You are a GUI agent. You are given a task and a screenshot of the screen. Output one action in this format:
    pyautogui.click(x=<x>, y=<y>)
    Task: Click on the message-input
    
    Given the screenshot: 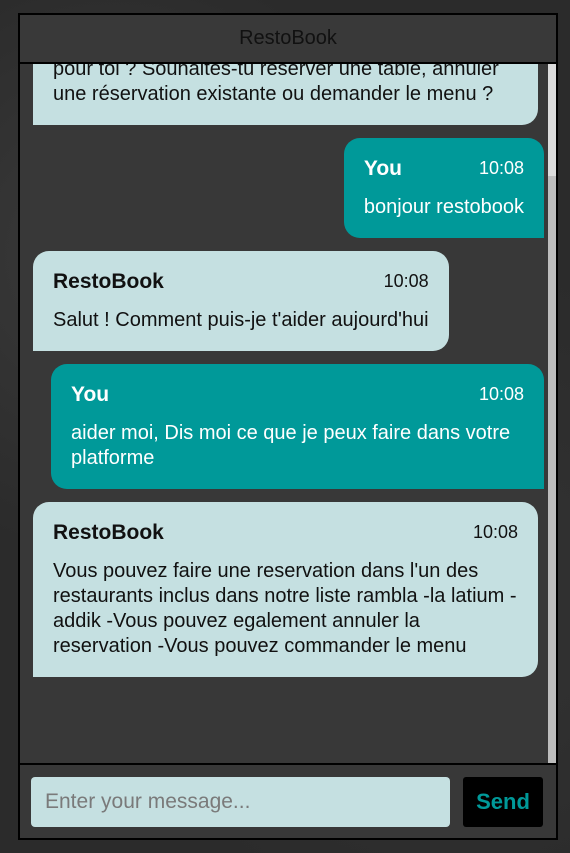 What is the action you would take?
    pyautogui.click(x=240, y=802)
    